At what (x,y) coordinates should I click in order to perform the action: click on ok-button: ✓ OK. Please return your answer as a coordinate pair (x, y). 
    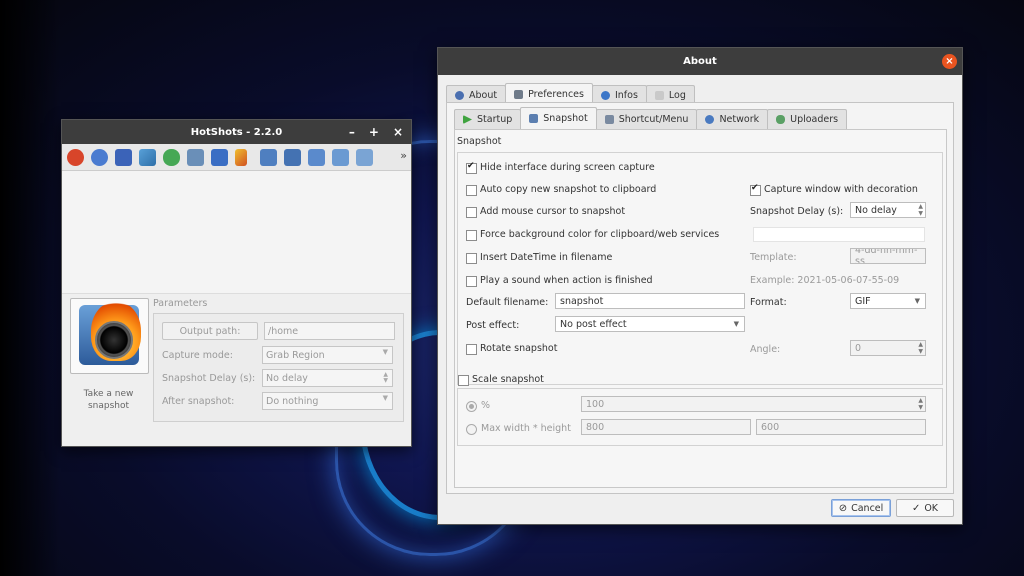
    Looking at the image, I should click on (925, 508).